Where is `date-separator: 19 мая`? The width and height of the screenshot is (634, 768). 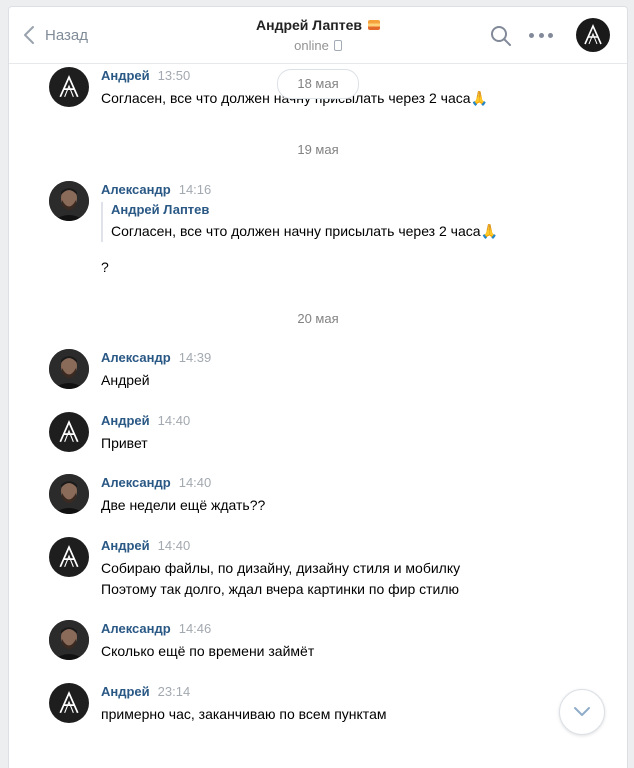 date-separator: 19 мая is located at coordinates (318, 149).